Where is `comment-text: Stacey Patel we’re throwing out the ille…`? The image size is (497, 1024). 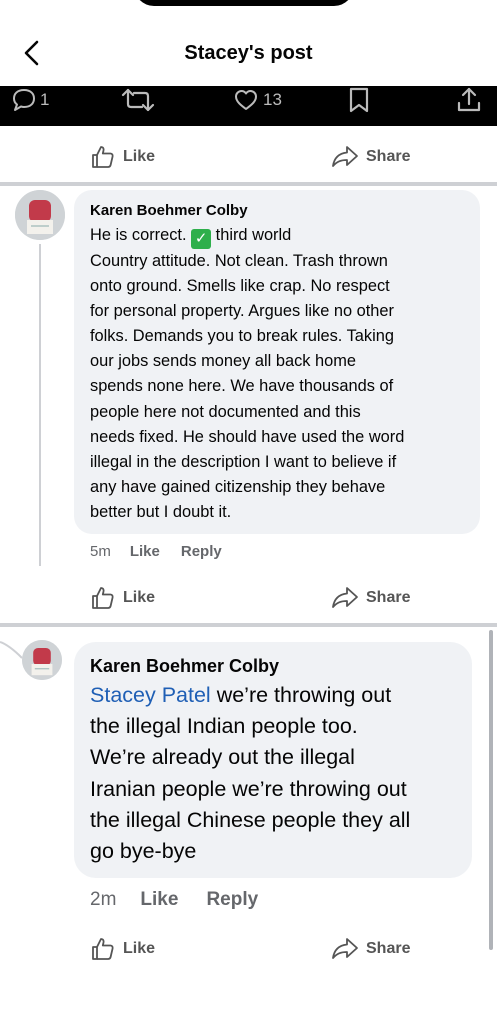 comment-text: Stacey Patel we’re throwing out the ille… is located at coordinates (279, 773).